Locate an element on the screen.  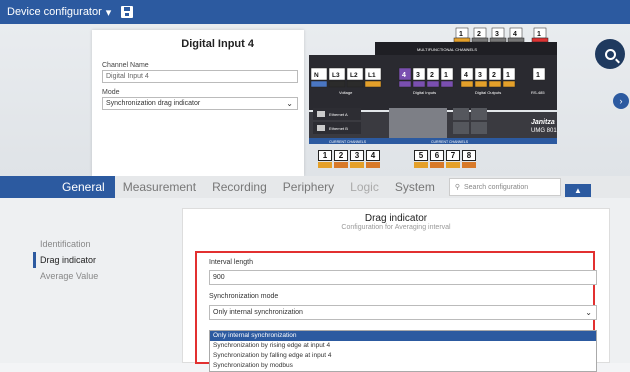
voltage-terminal-label: L3 is located at coordinates (336, 75).